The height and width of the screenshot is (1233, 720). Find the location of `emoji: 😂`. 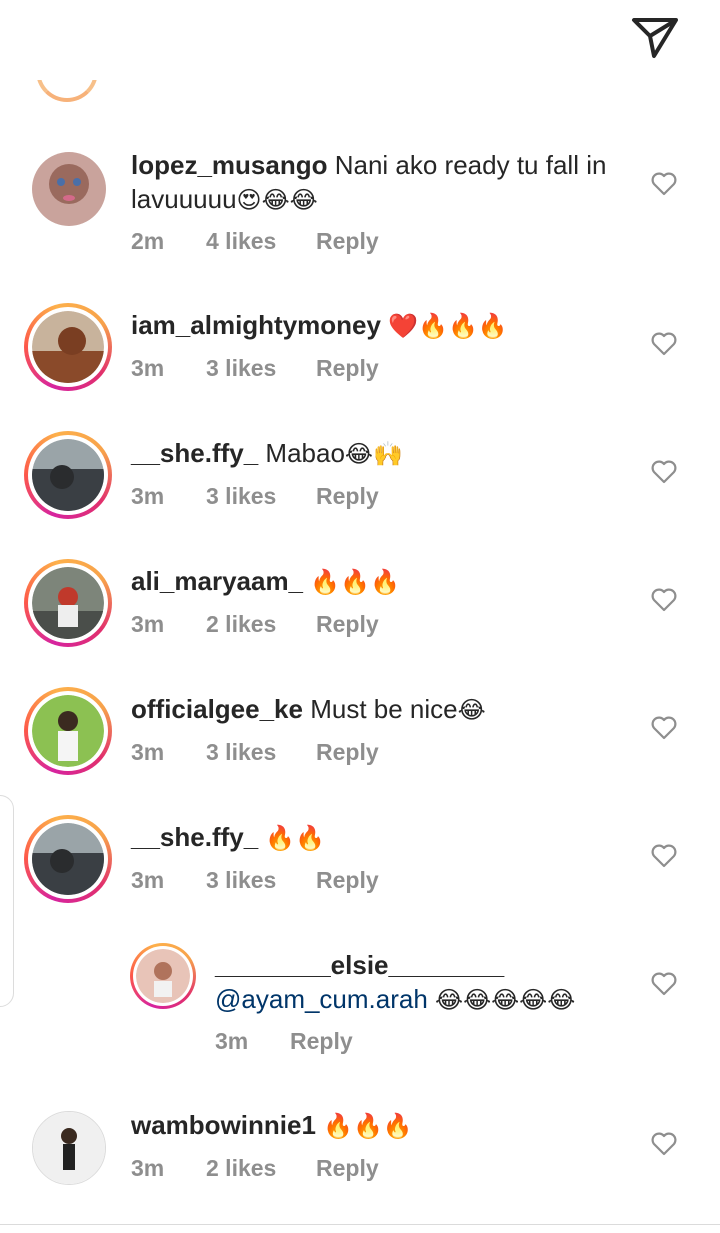

emoji: 😂 is located at coordinates (471, 710).